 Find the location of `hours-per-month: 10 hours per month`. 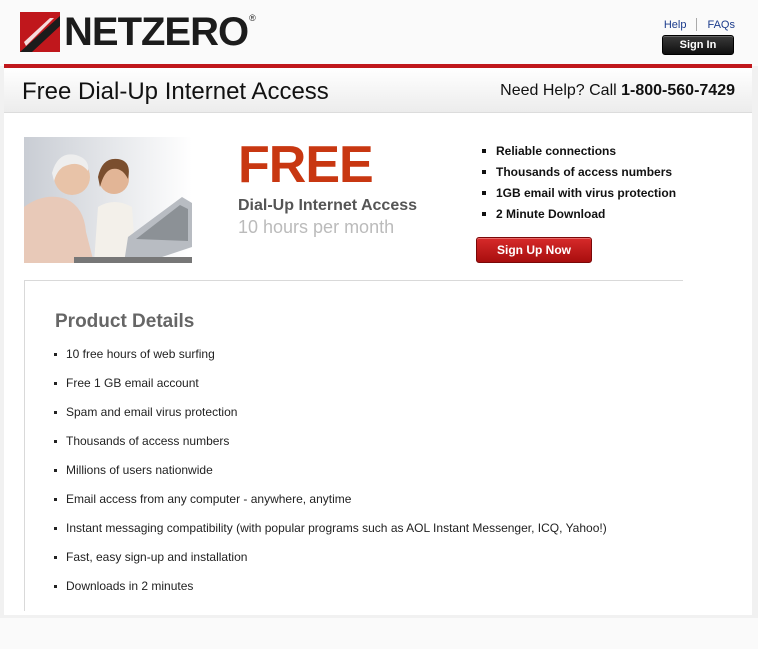

hours-per-month: 10 hours per month is located at coordinates (316, 227).